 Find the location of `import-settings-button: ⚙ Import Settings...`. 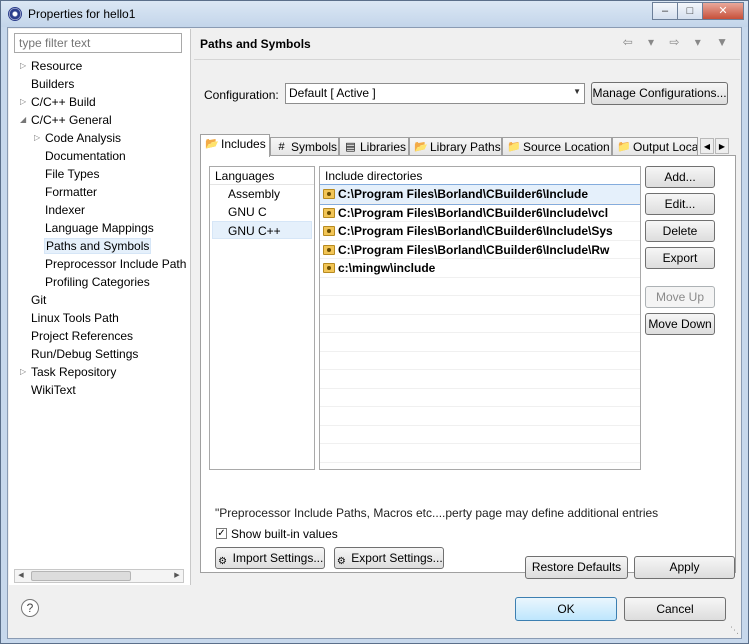

import-settings-button: ⚙ Import Settings... is located at coordinates (270, 558).